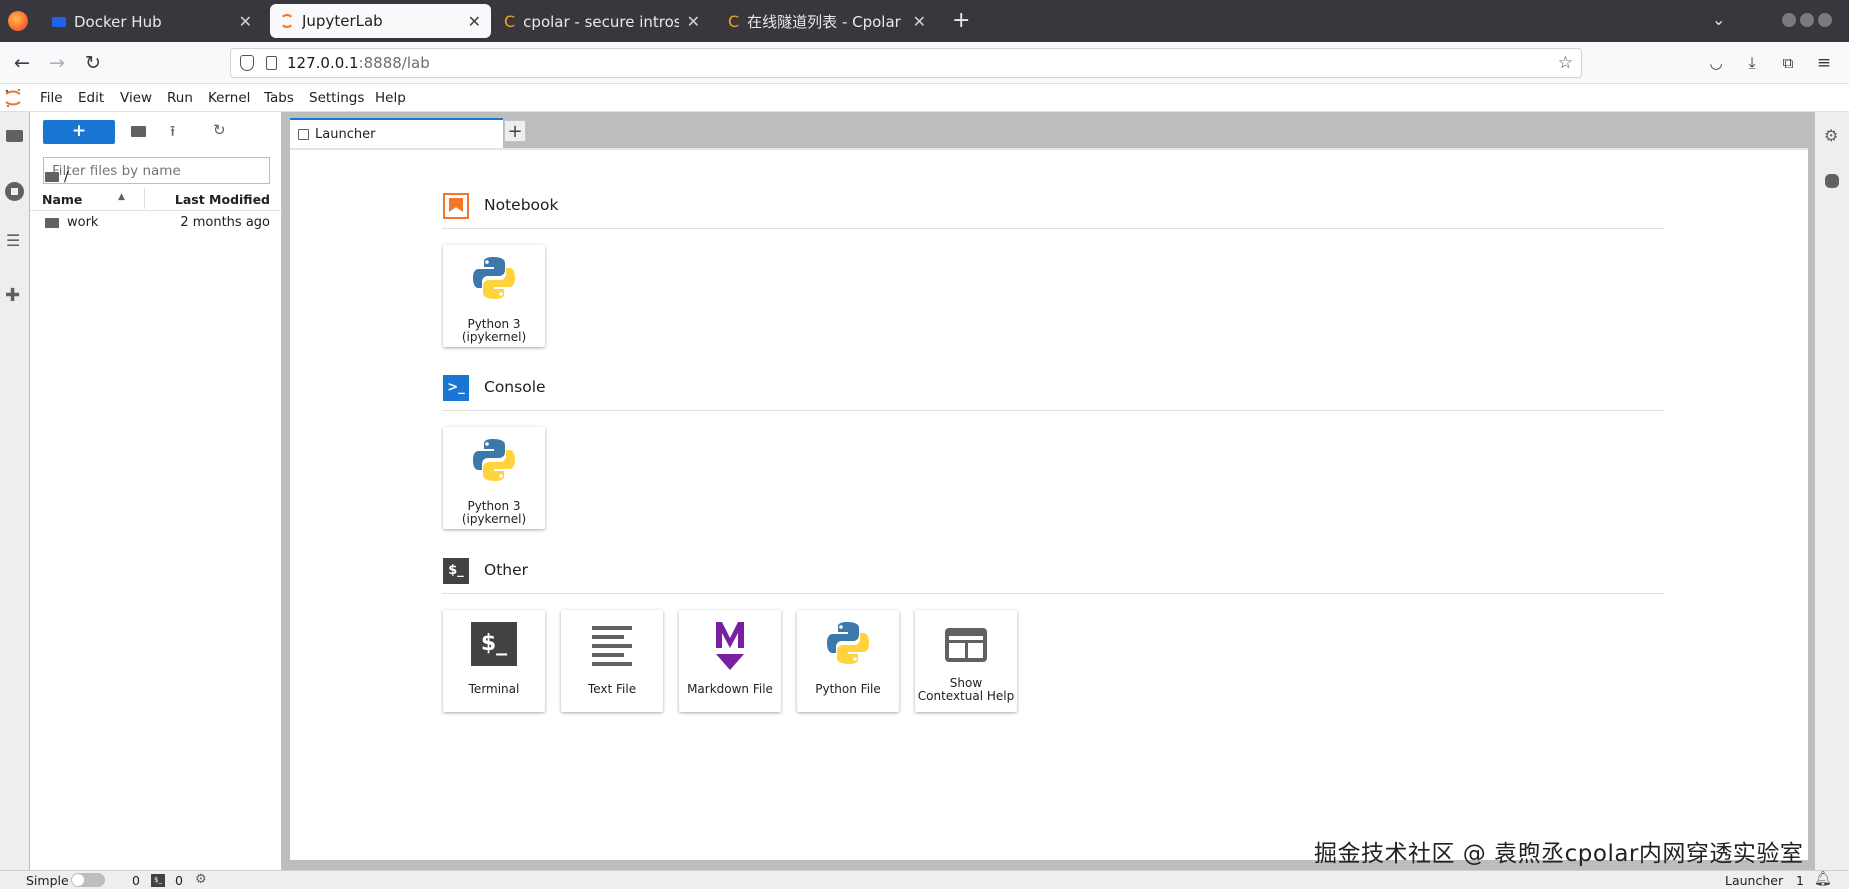  Describe the element at coordinates (730, 689) in the screenshot. I see `card-label: Markdown File` at that location.